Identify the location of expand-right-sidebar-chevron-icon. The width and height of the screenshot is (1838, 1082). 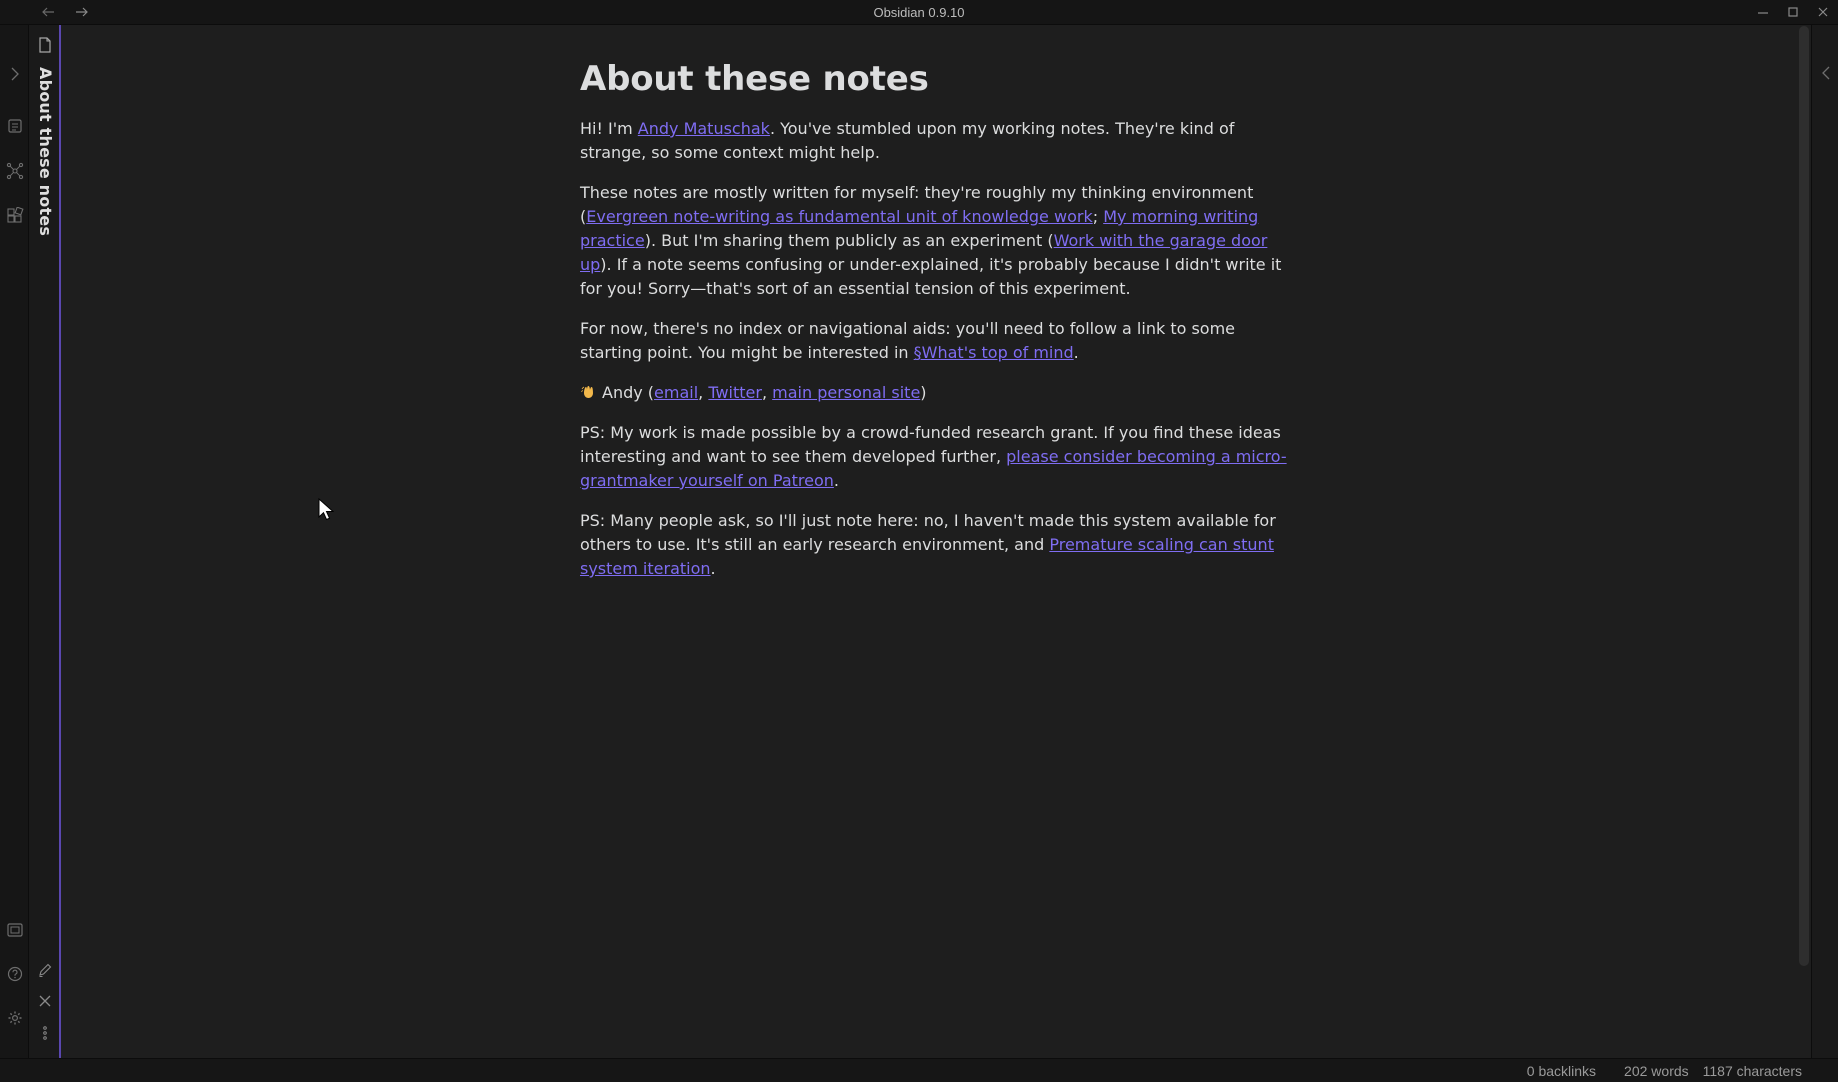
(1826, 73).